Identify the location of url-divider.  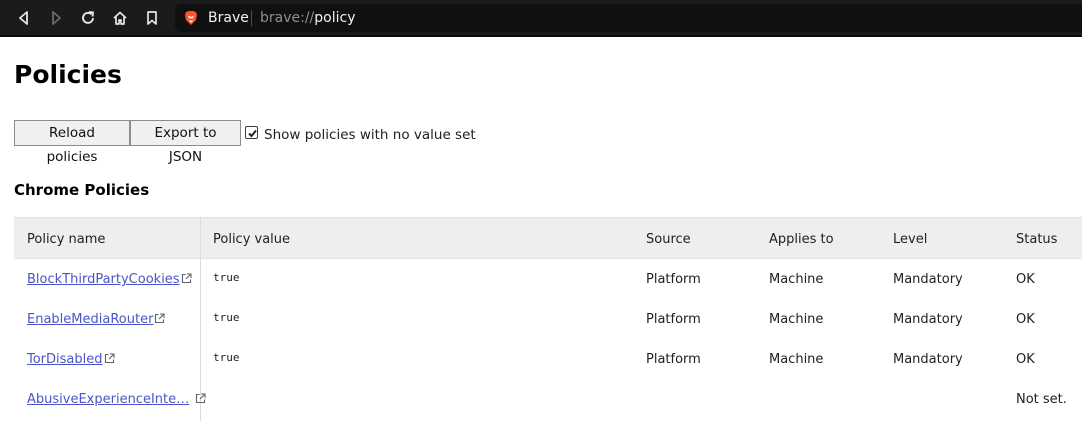
(251, 18).